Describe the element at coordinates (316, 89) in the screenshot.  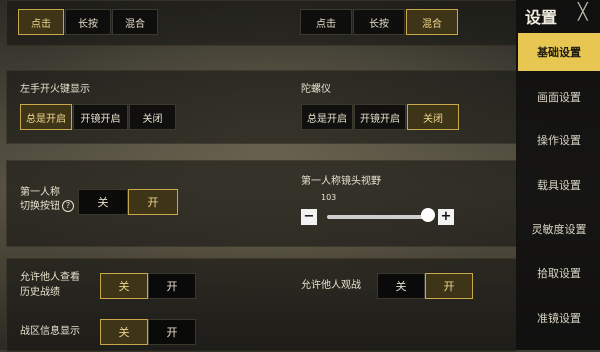
I see `gyro-label: 陀螺仪` at that location.